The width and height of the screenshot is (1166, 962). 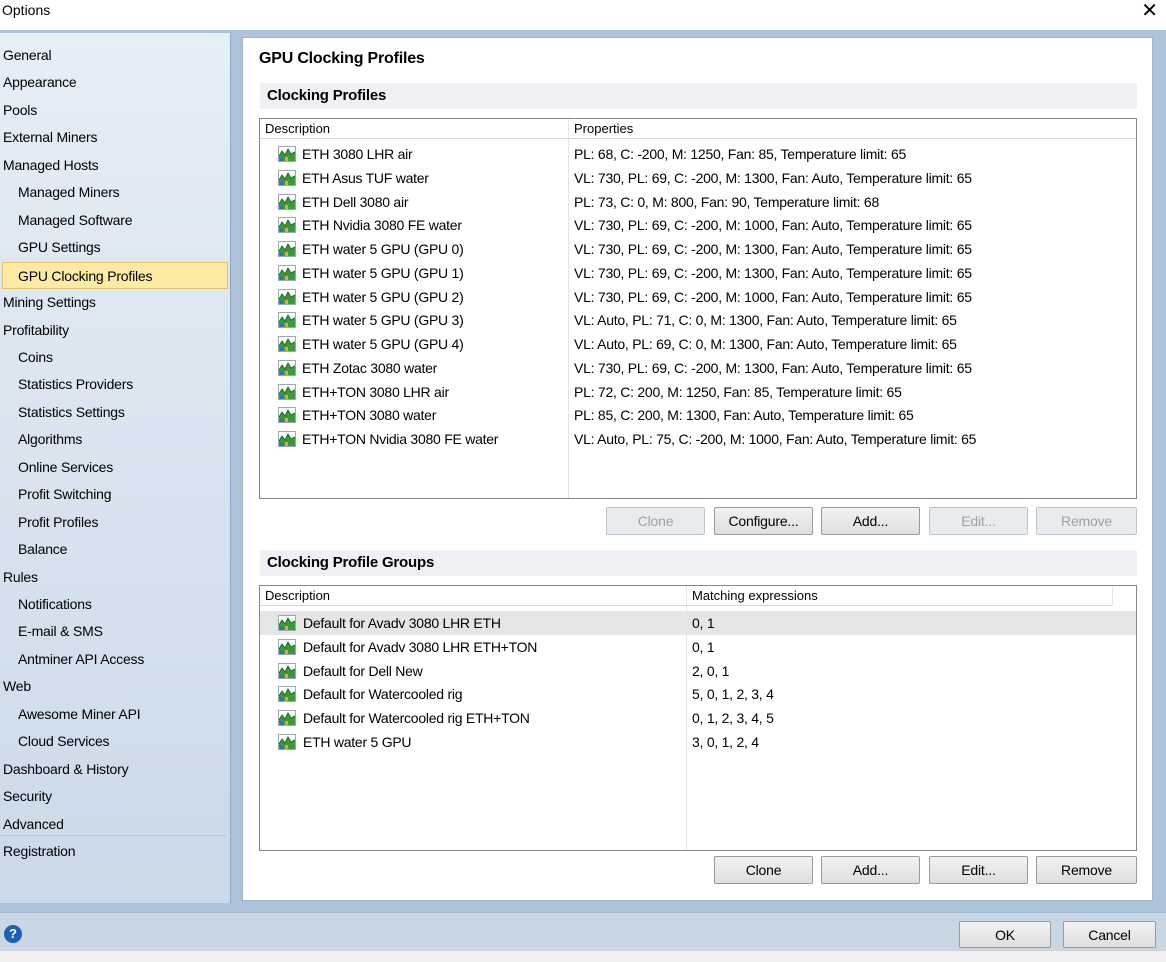 I want to click on background-strip, so click(x=583, y=956).